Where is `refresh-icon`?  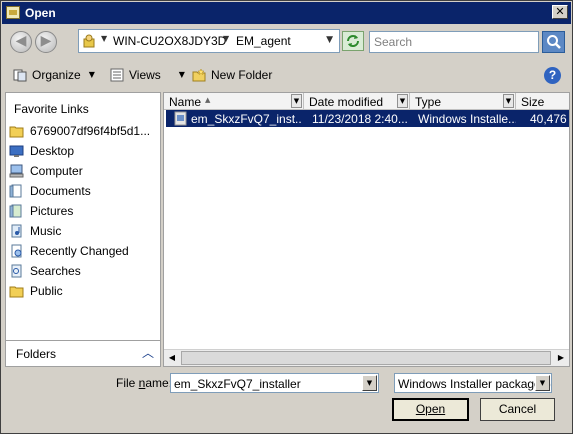 refresh-icon is located at coordinates (353, 41).